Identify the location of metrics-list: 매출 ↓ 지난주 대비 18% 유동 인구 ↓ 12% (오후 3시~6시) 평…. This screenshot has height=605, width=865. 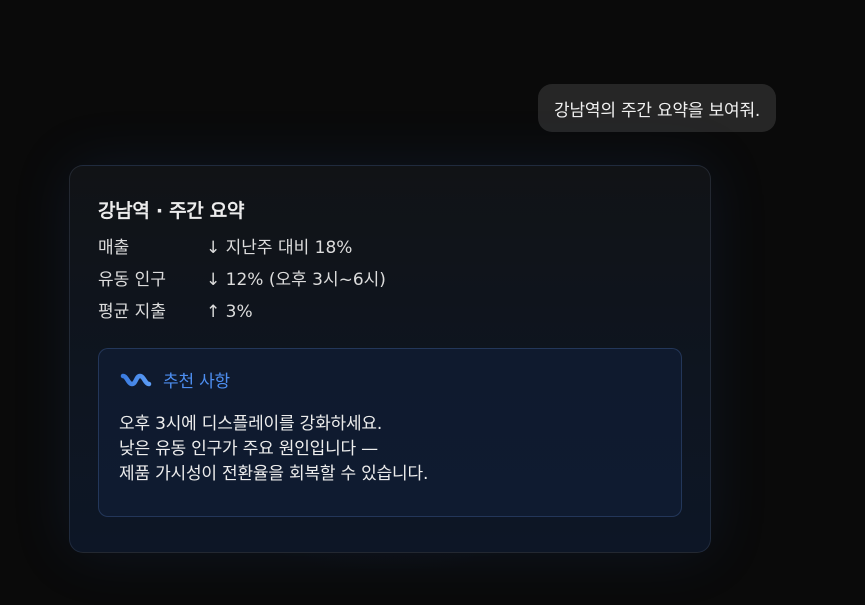
(390, 280).